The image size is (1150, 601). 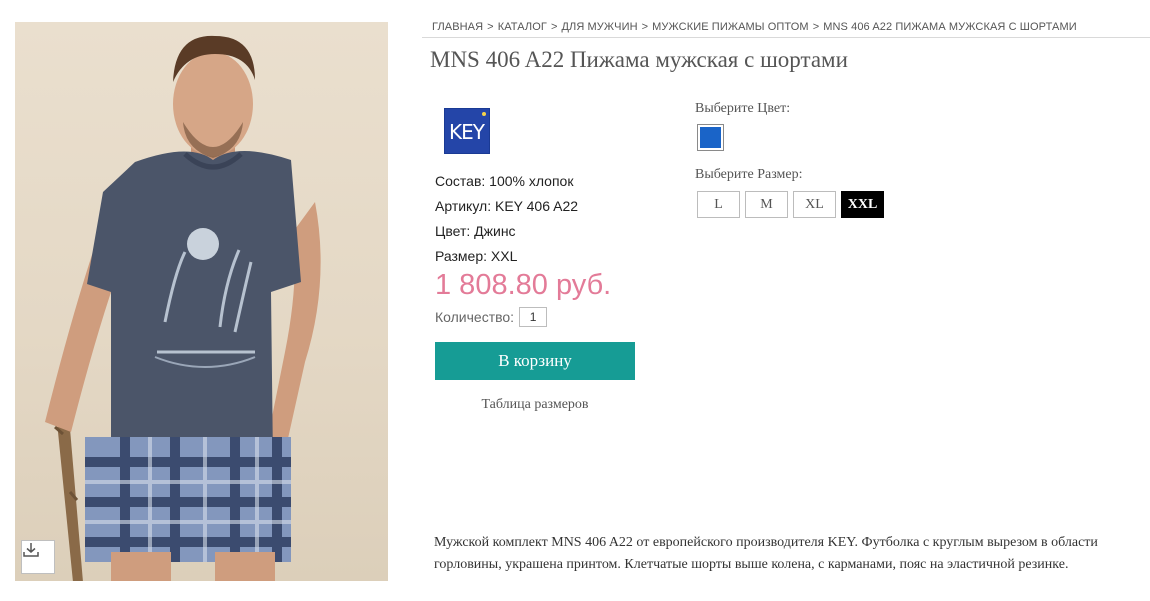 I want to click on color-swatch-denim, so click(x=710, y=137).